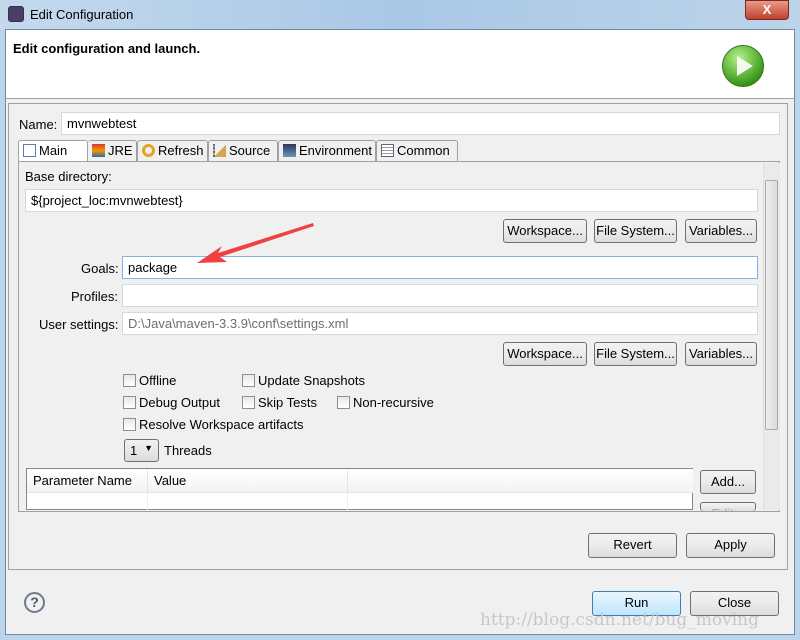  I want to click on arrow-shape, so click(255, 243).